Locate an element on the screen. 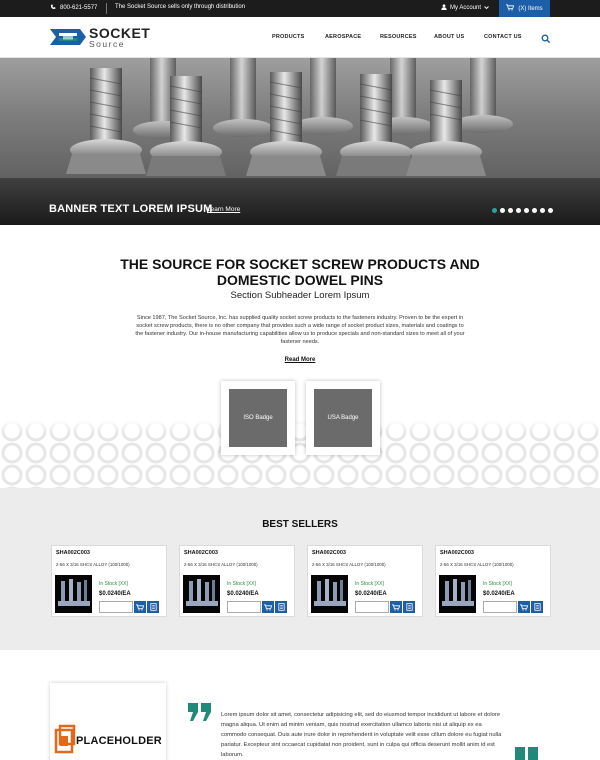 Image resolution: width=600 pixels, height=760 pixels. iso-badge: ISO Badge is located at coordinates (258, 418).